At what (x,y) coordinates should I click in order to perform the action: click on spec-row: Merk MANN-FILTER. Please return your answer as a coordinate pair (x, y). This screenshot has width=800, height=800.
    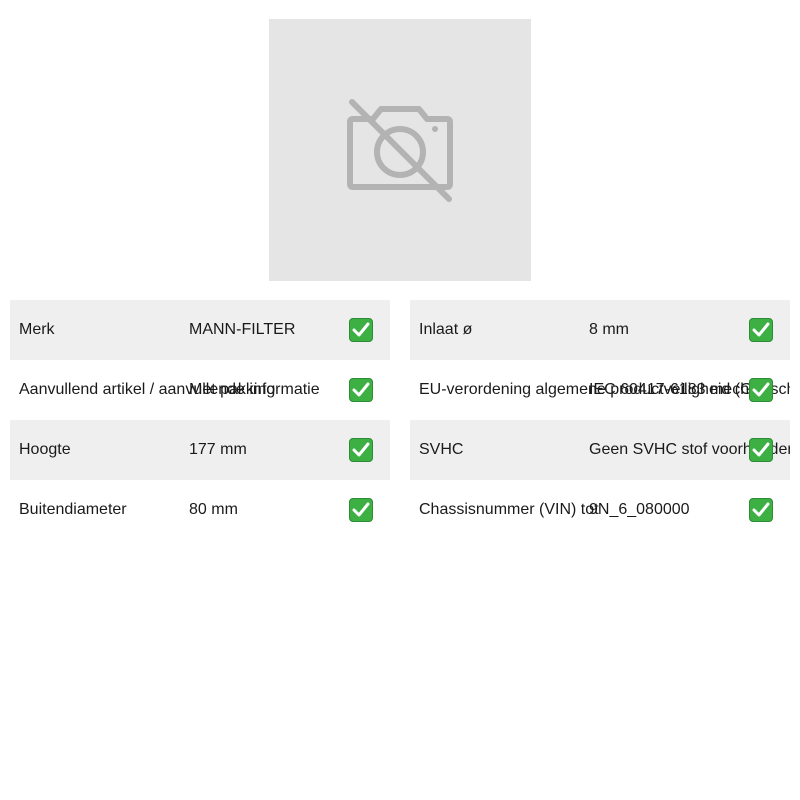
    Looking at the image, I should click on (200, 330).